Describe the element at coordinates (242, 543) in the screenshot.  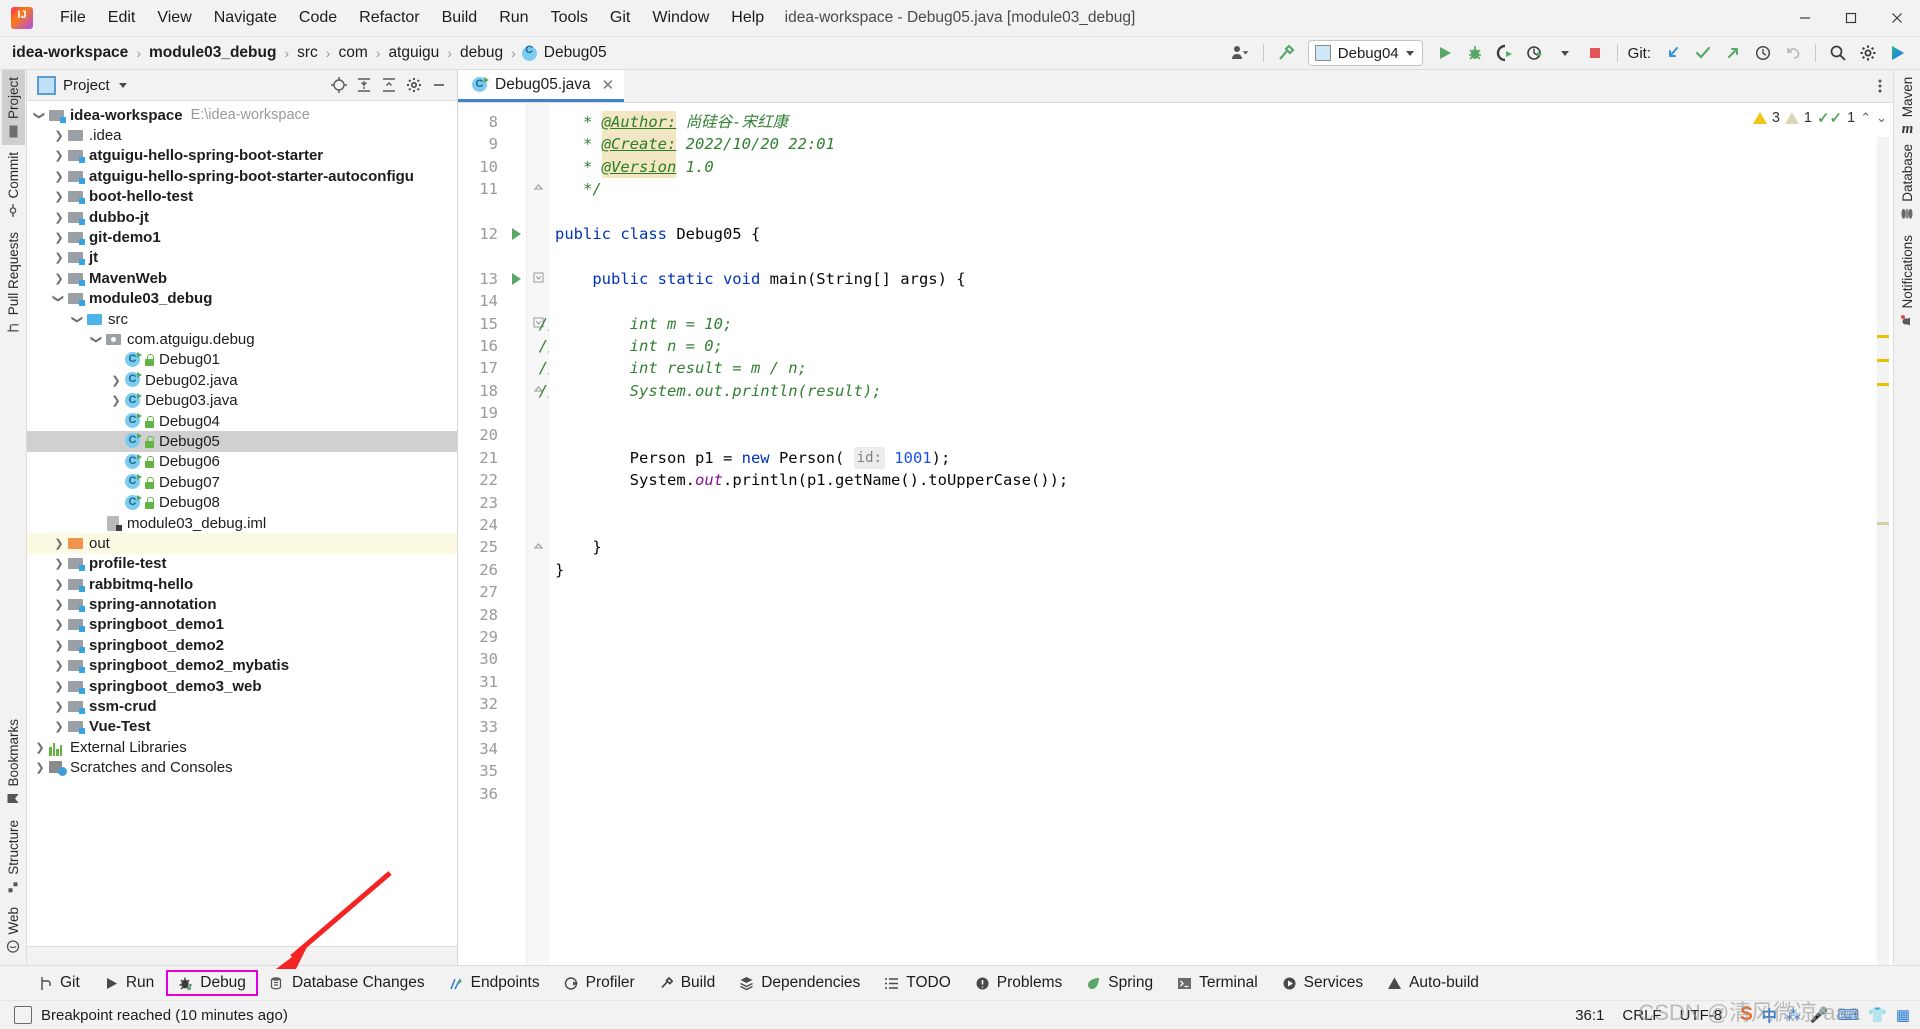
I see `tree-node: ❯ out` at that location.